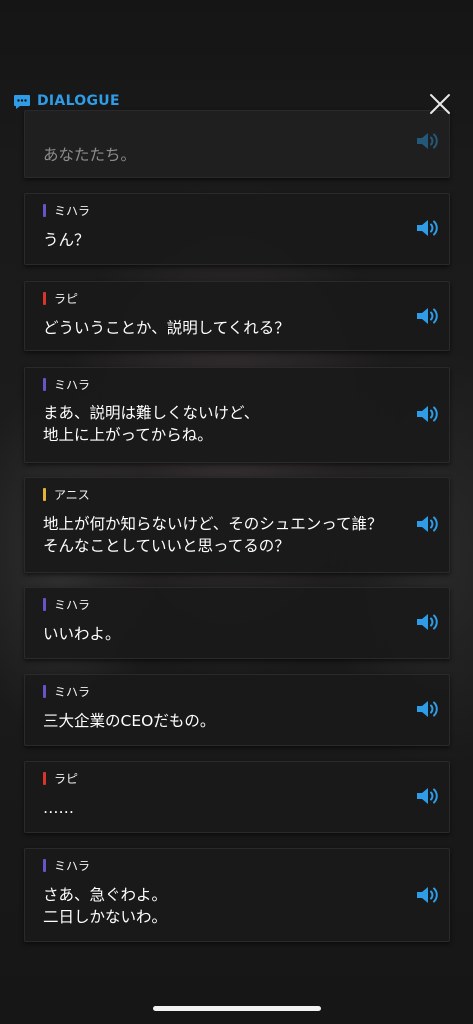 This screenshot has width=473, height=1024. Describe the element at coordinates (151, 424) in the screenshot. I see `dialogue-text: まあ、説明は難しくないけど、 地上に上がってからね。` at that location.